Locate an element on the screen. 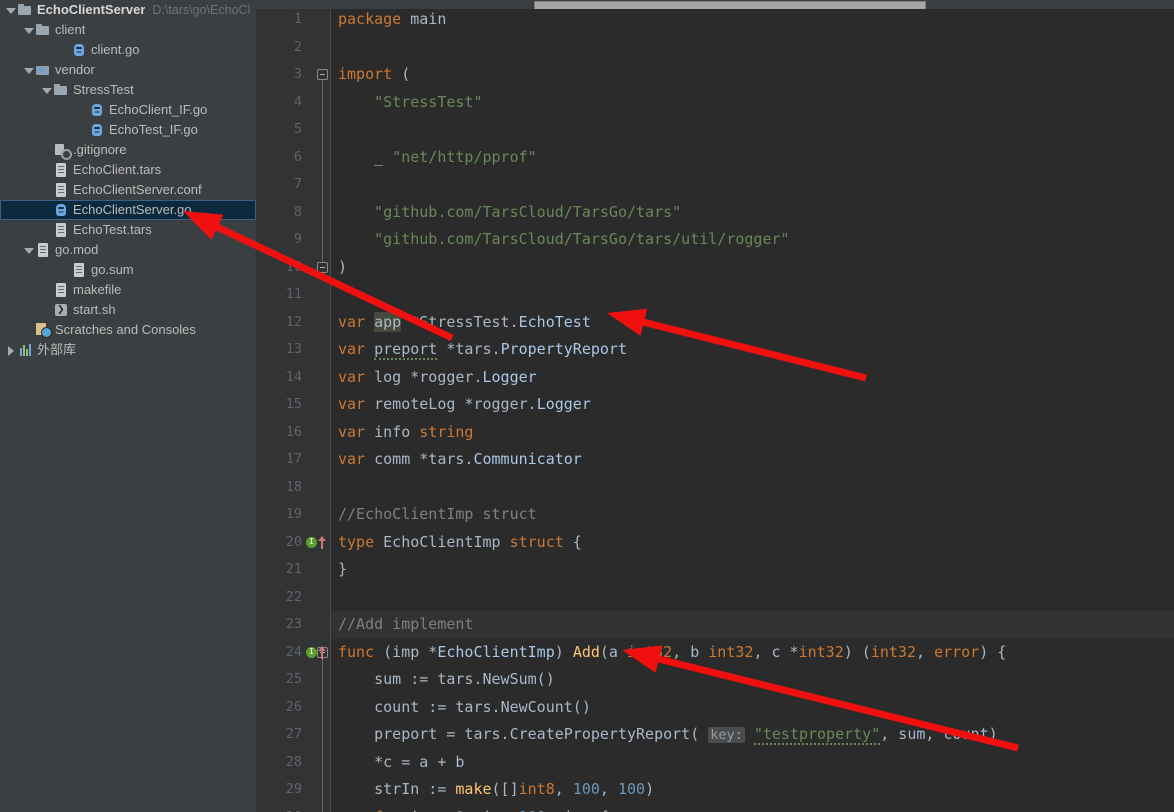 This screenshot has width=1174, height=812. code-line-17: var comm *tars.Communicator is located at coordinates (752, 460).